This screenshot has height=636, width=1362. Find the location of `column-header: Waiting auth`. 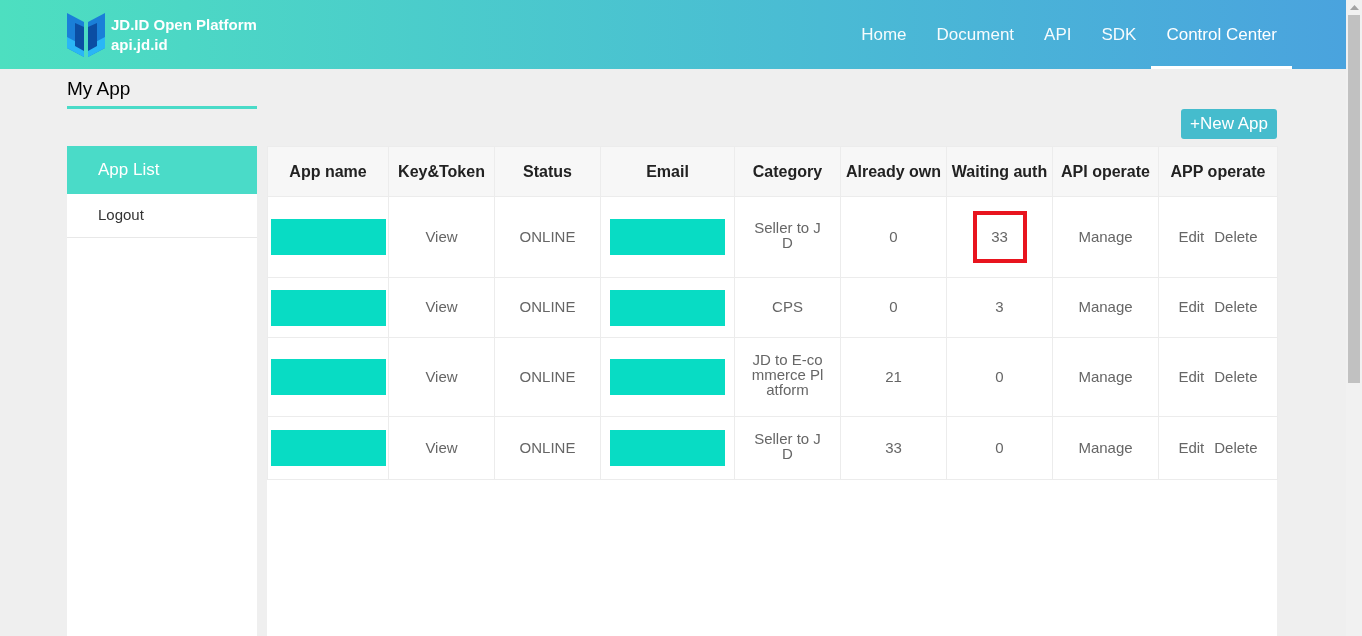

column-header: Waiting auth is located at coordinates (999, 171).